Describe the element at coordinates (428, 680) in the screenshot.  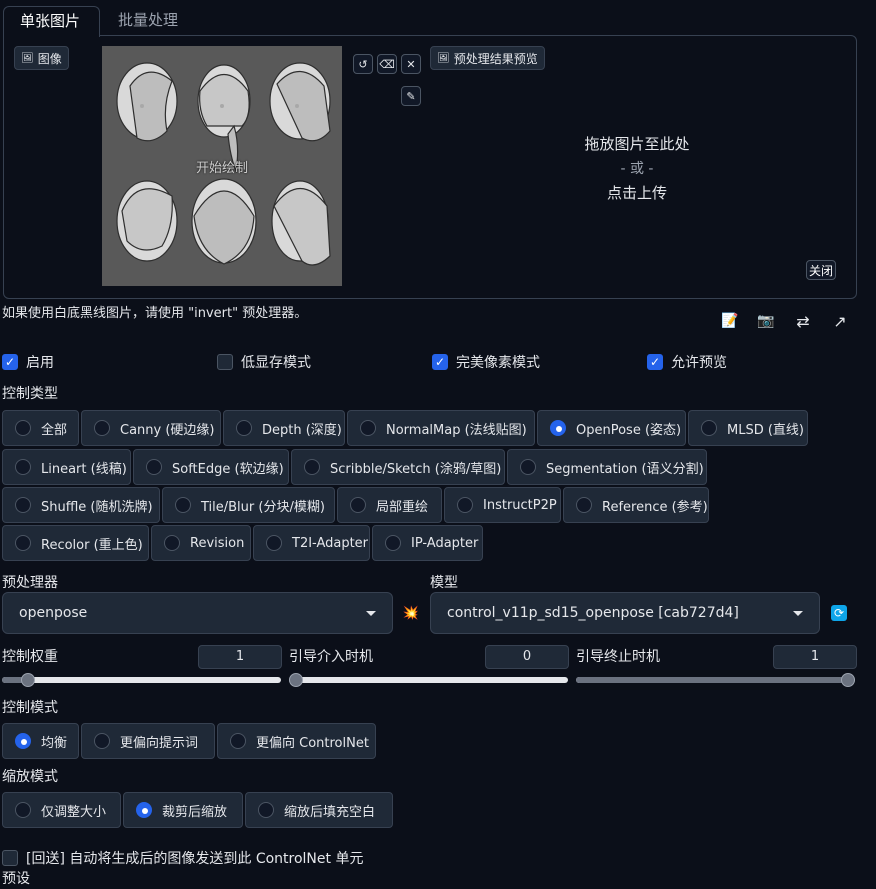
I see `guidance-start-slider` at that location.